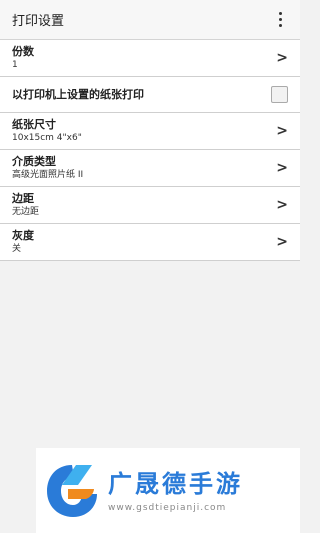 This screenshot has width=320, height=533. What do you see at coordinates (280, 20) in the screenshot?
I see `more-vertical-icon` at bounding box center [280, 20].